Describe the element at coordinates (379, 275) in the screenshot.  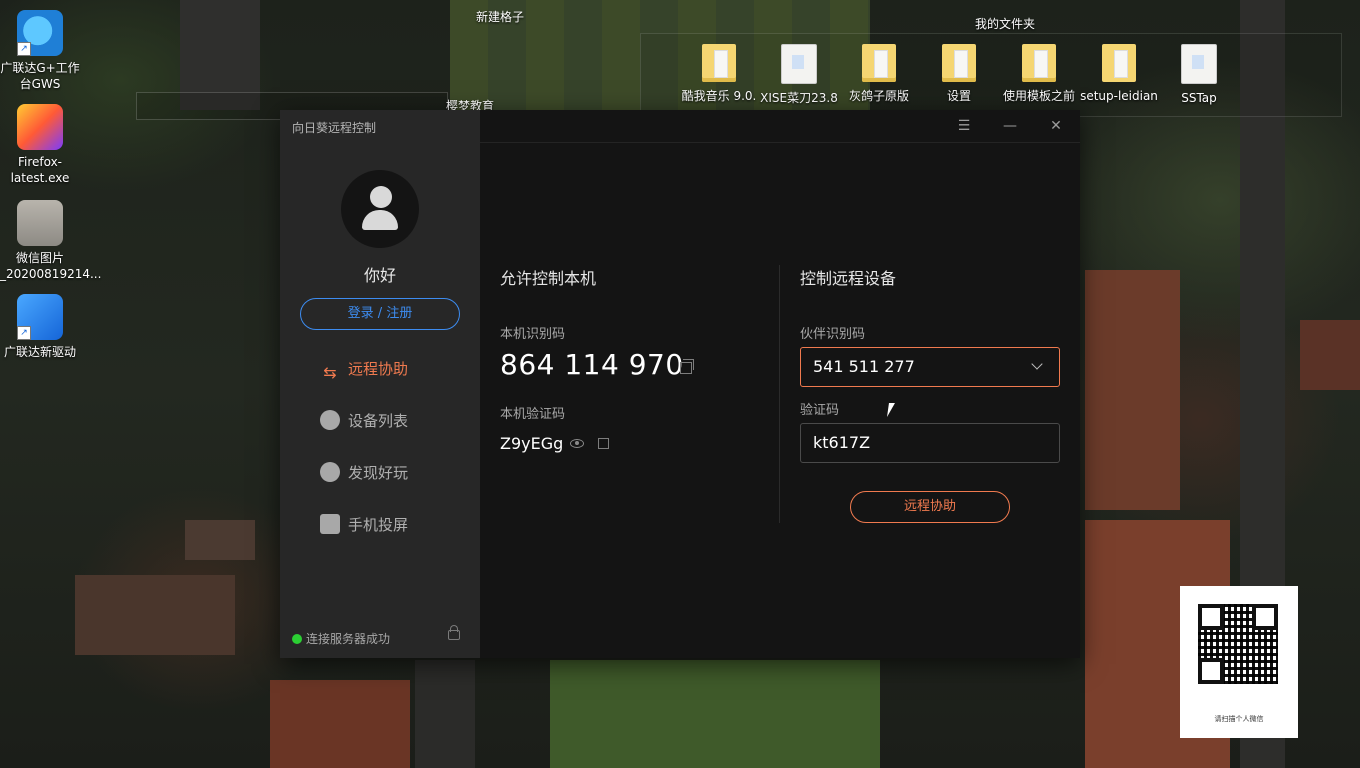
I see `greeting: 你好` at that location.